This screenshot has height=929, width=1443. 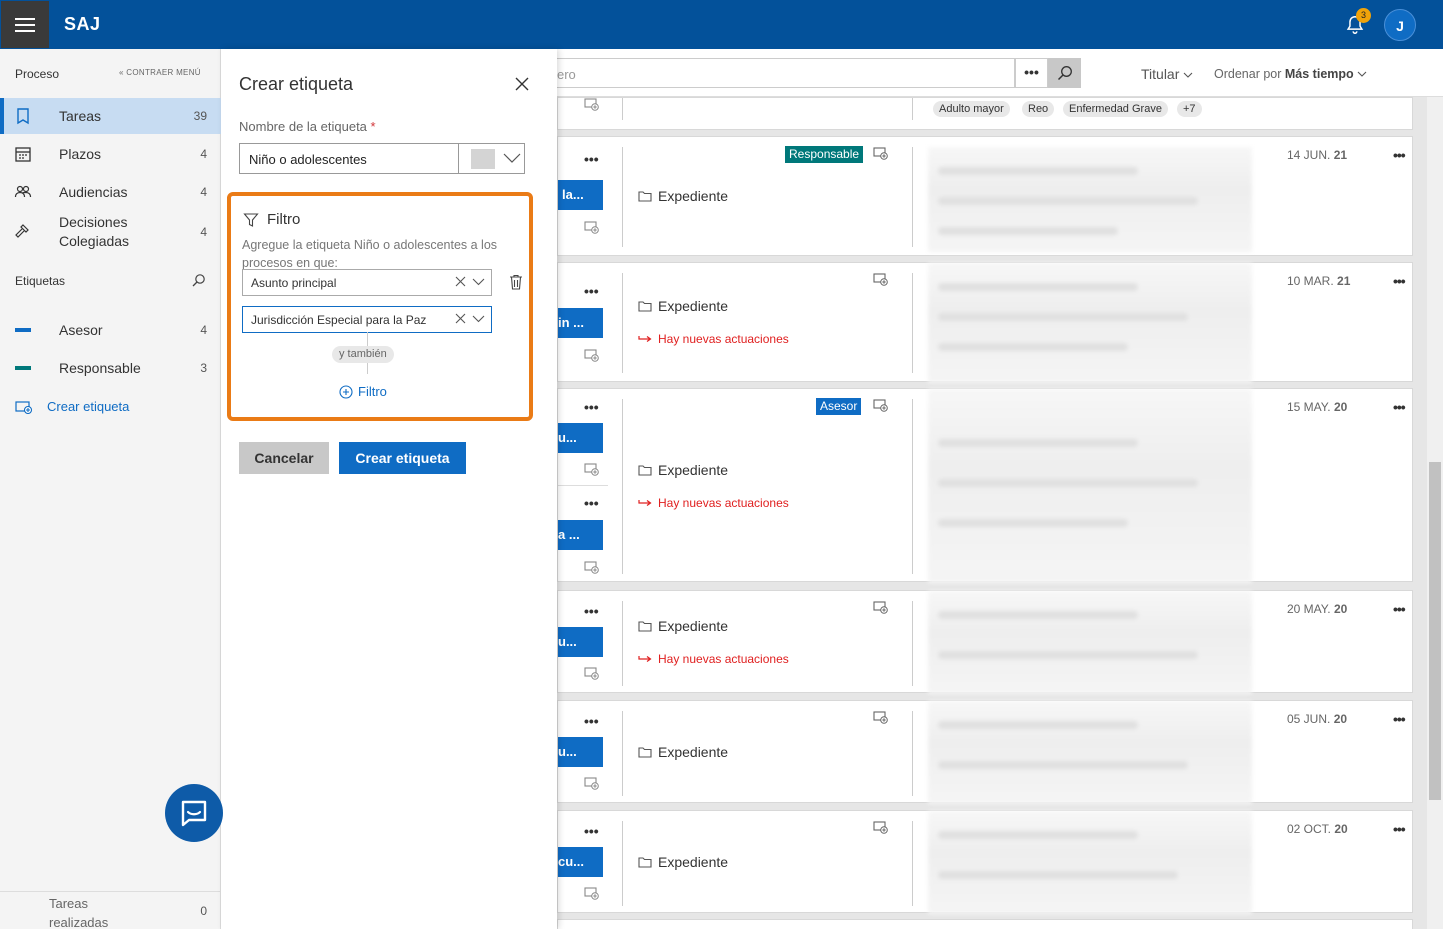 I want to click on add-filter-button: Filtro, so click(x=363, y=391).